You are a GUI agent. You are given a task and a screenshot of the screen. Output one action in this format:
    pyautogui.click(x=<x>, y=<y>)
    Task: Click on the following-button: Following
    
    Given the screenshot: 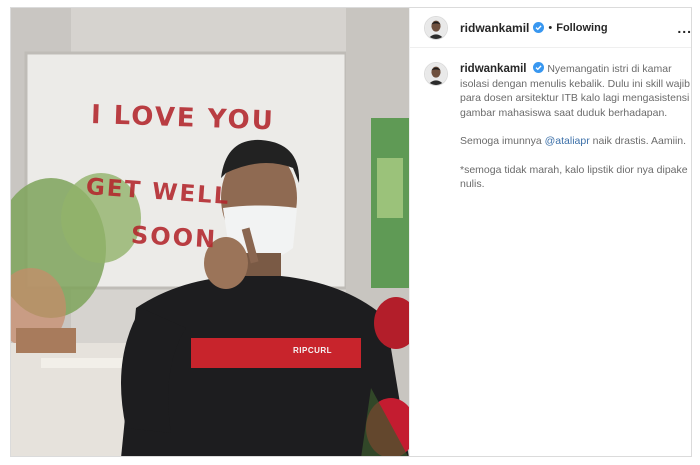 What is the action you would take?
    pyautogui.click(x=581, y=28)
    